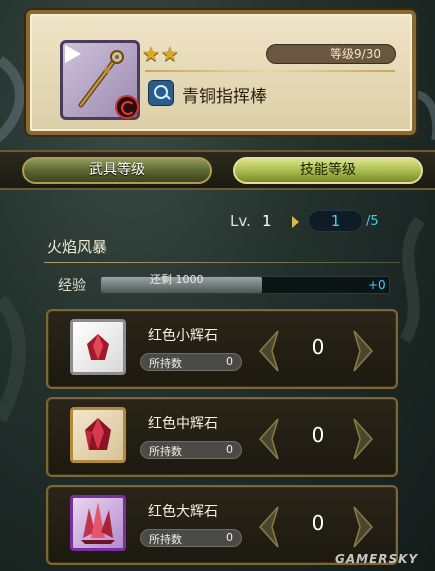 The image size is (435, 571). I want to click on staff-type-icon, so click(161, 93).